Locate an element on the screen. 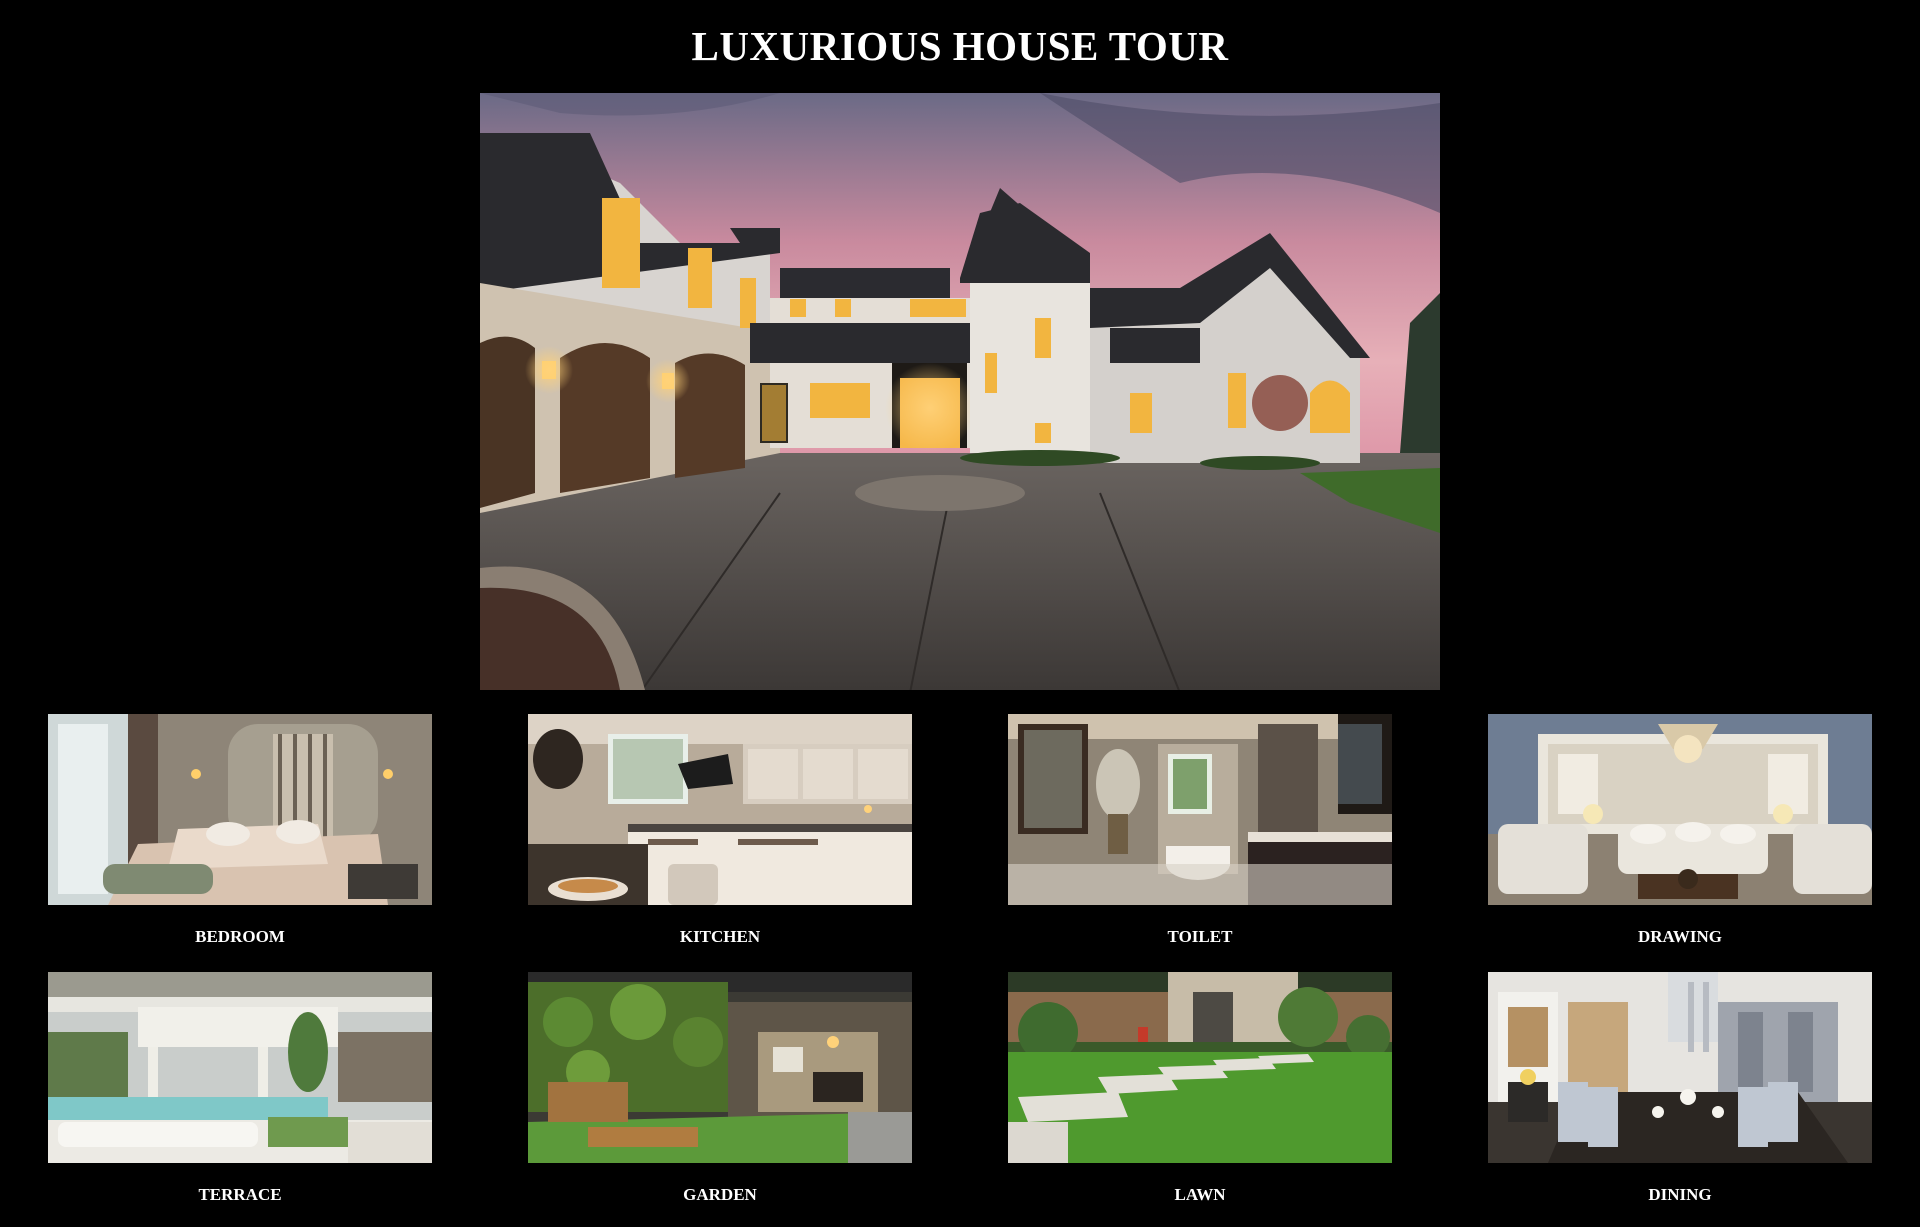  room-label-kitchen: KITCHEN is located at coordinates (720, 936).